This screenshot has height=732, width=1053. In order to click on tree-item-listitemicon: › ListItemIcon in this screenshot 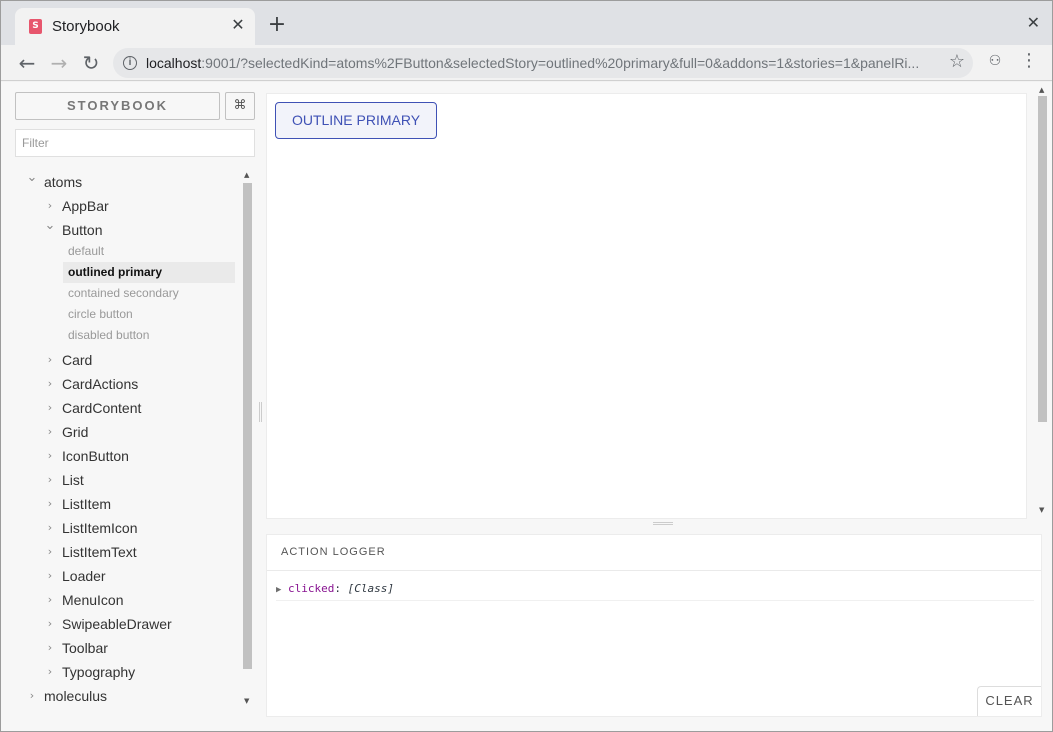, I will do `click(125, 528)`.